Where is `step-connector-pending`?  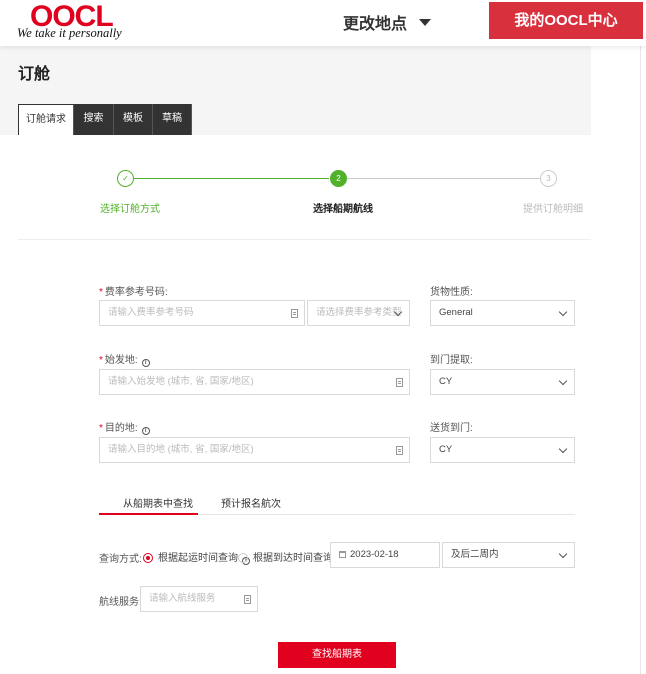 step-connector-pending is located at coordinates (443, 178).